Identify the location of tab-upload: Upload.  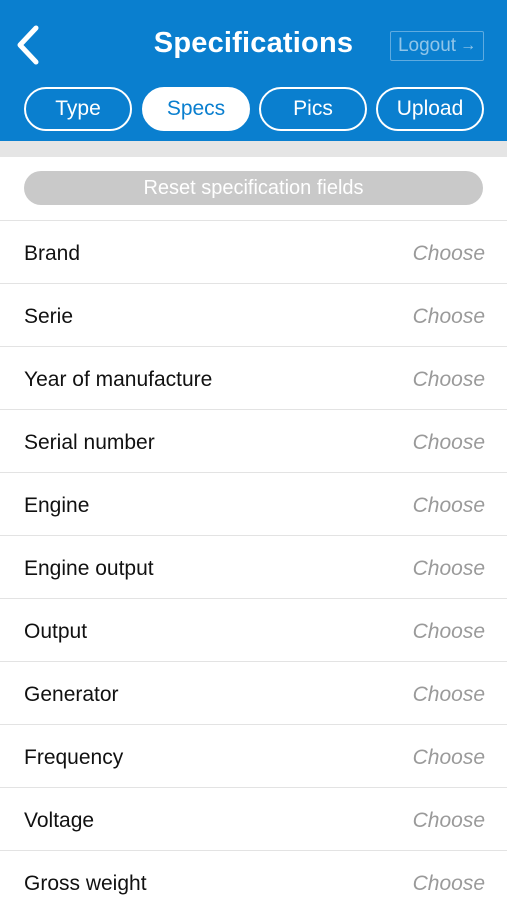
(430, 109).